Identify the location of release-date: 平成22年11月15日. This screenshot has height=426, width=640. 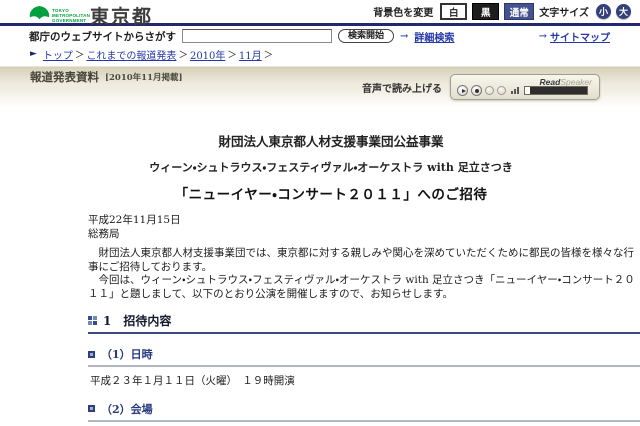
(134, 220).